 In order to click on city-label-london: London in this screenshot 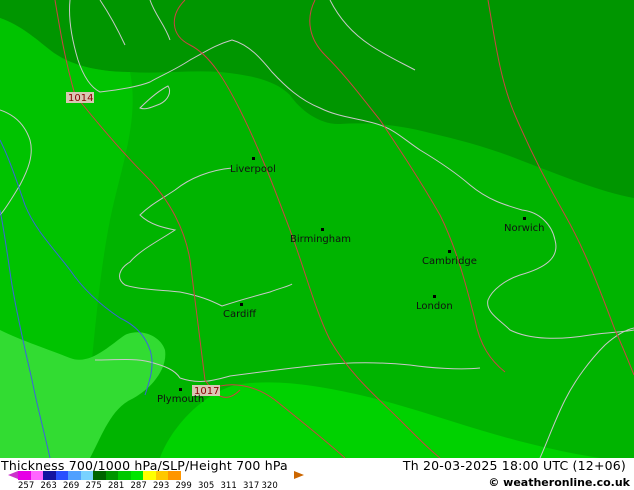, I will do `click(434, 306)`.